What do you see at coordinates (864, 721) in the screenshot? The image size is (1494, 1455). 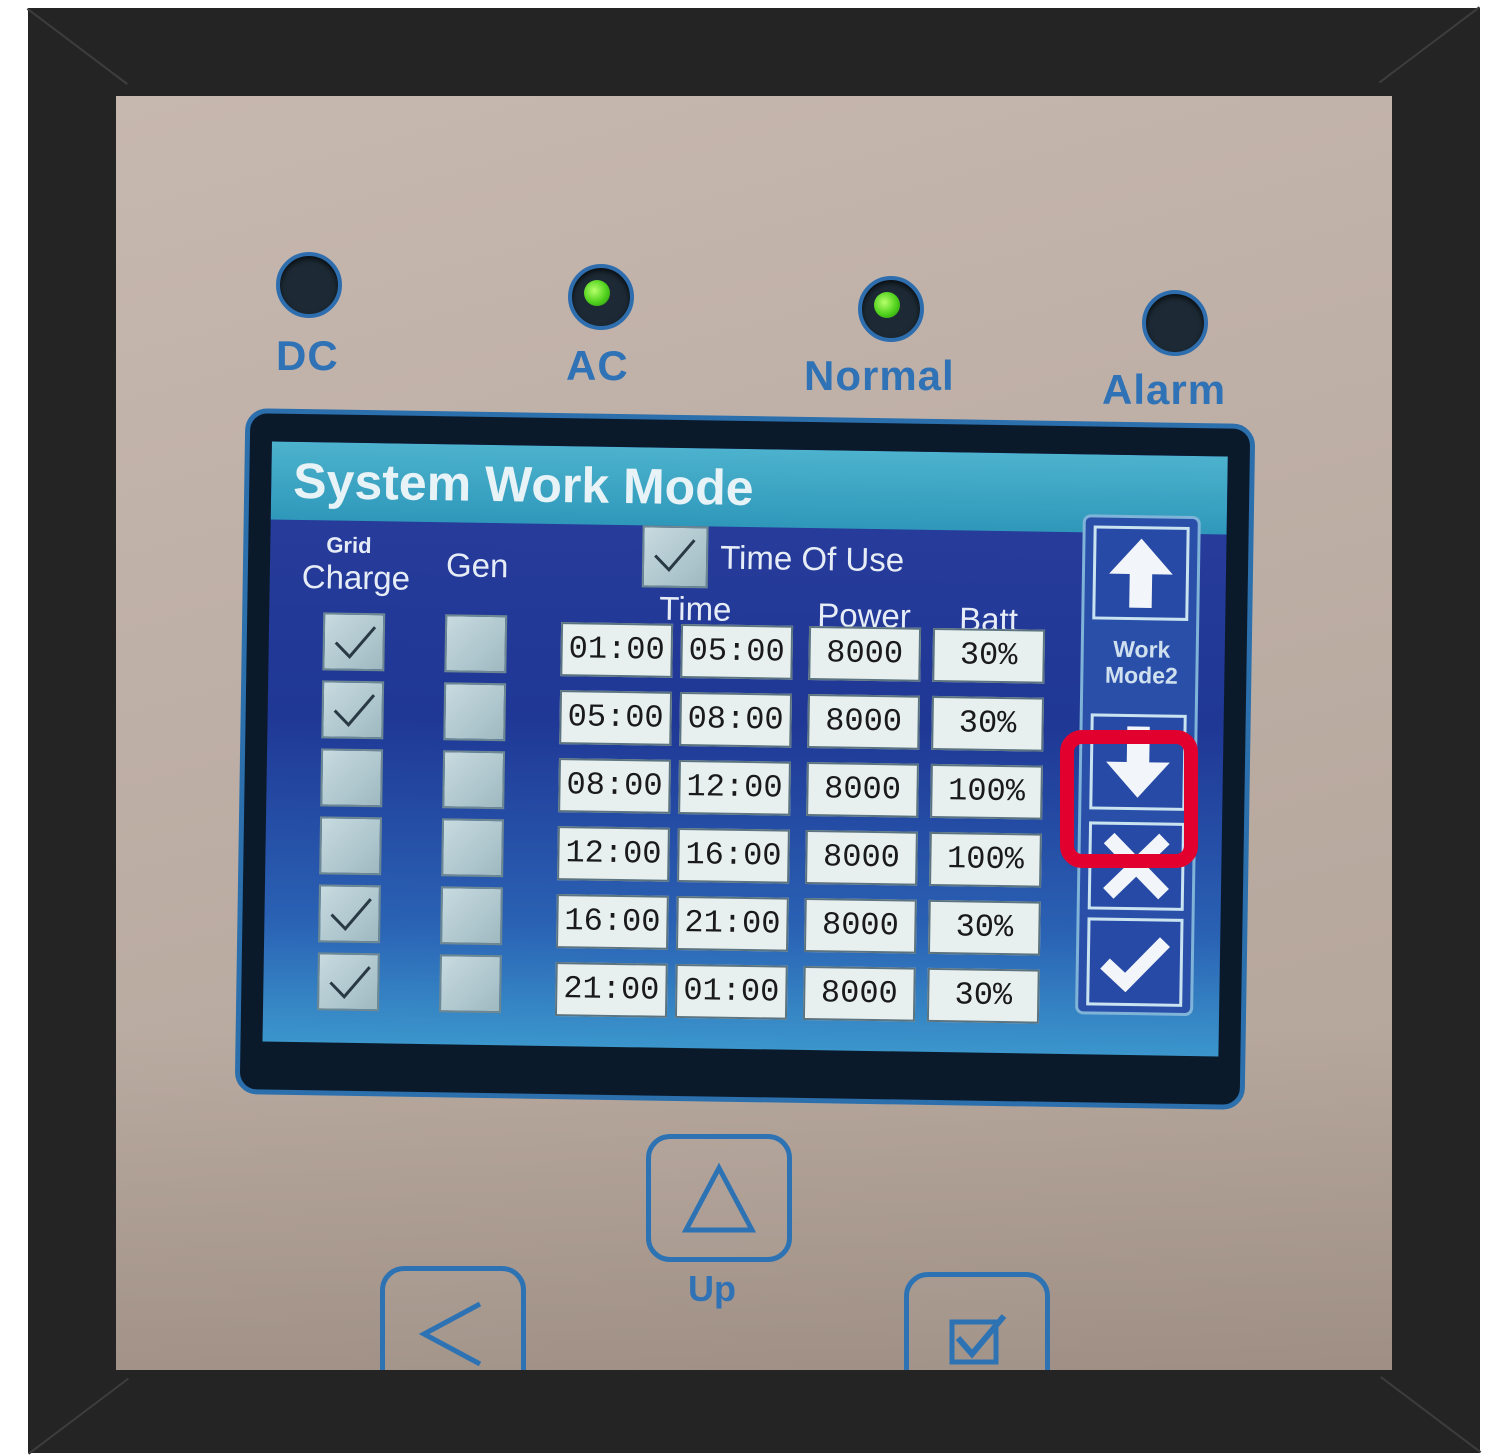 I see `power-row2: 8000` at bounding box center [864, 721].